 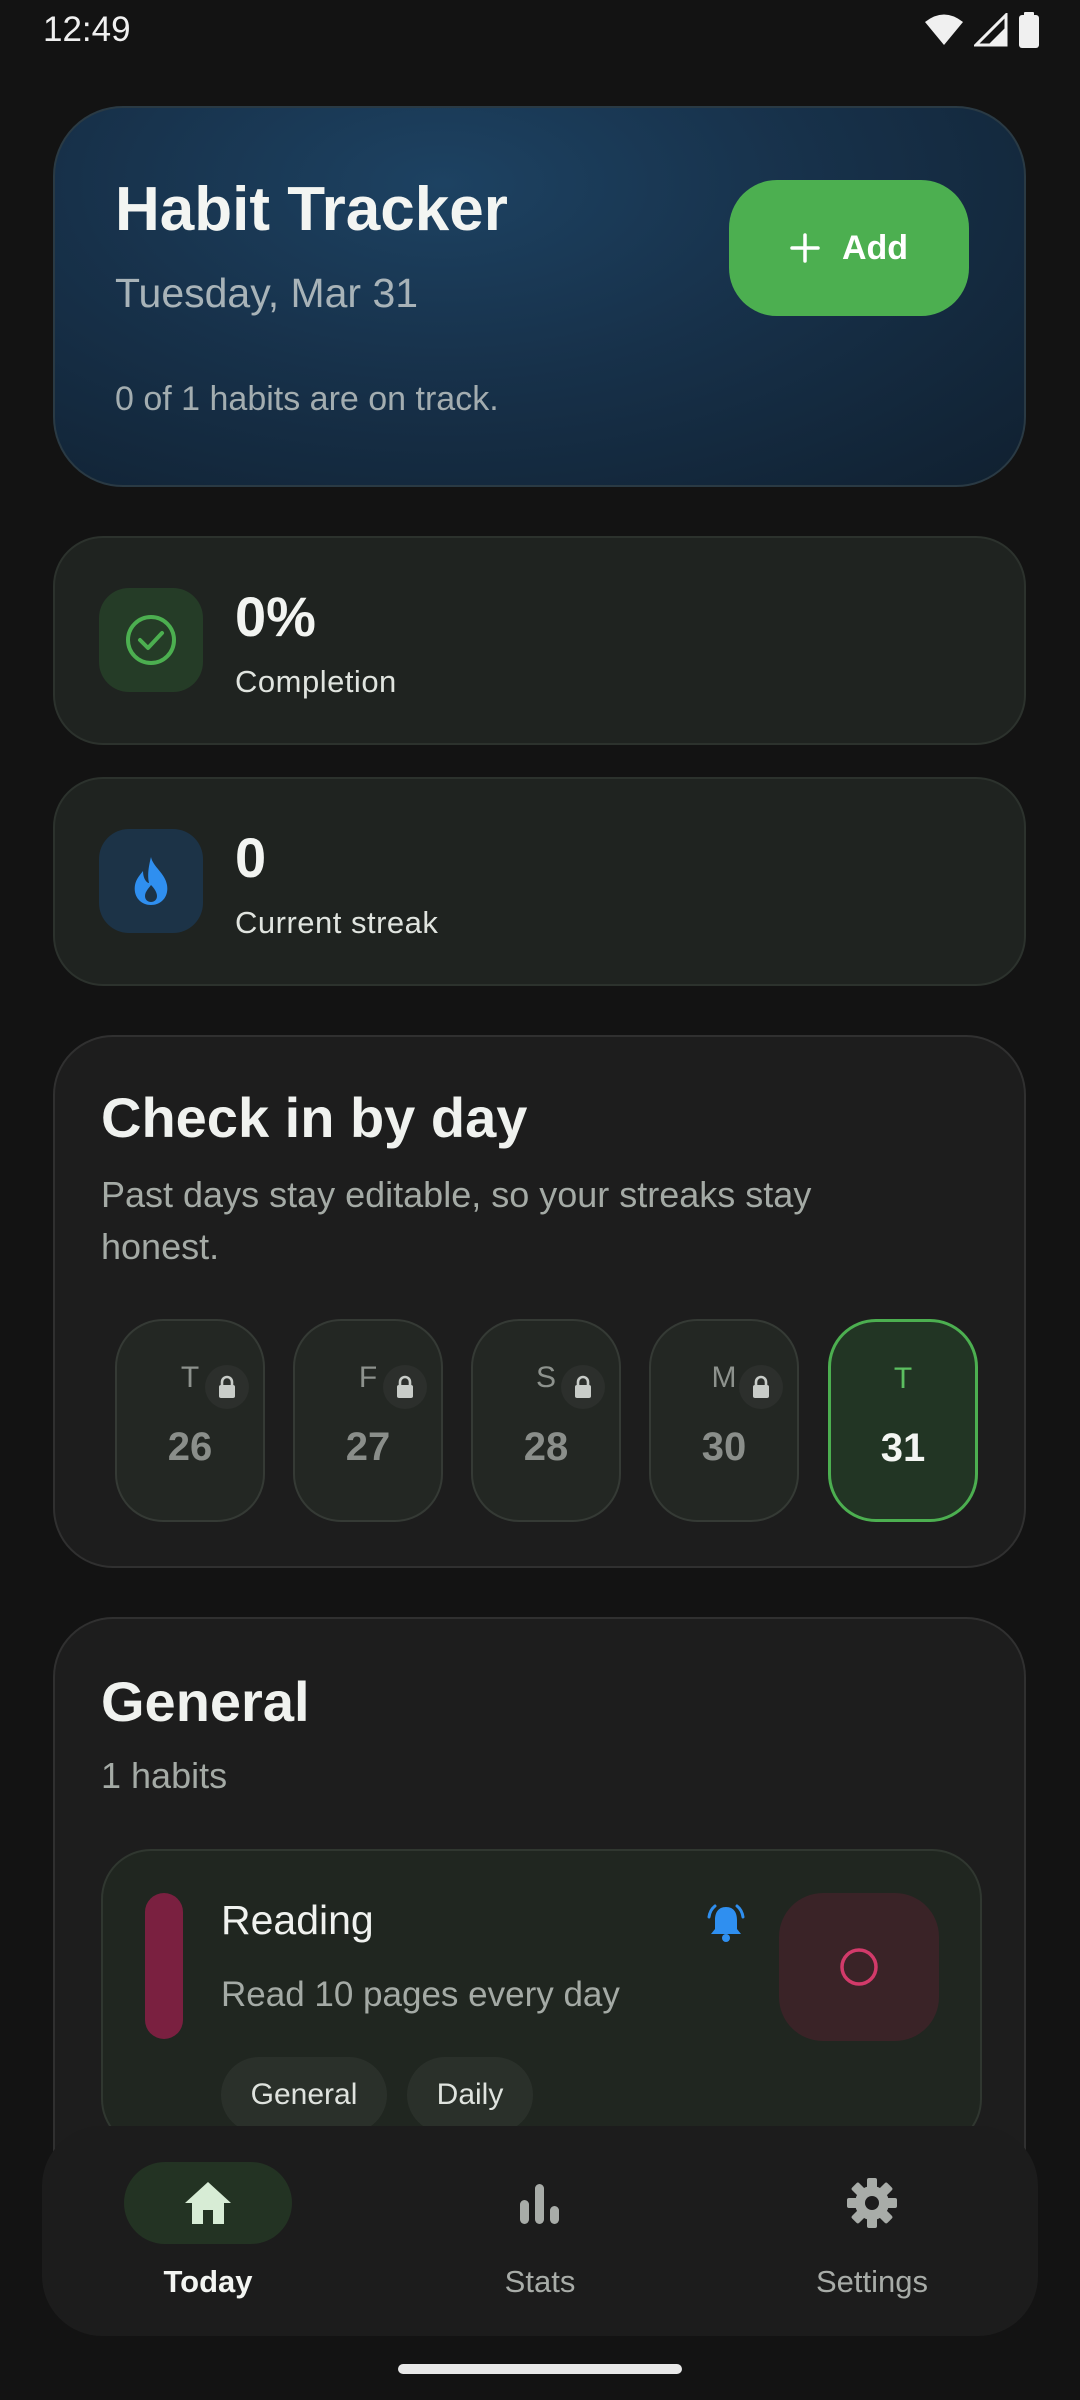 What do you see at coordinates (546, 1420) in the screenshot?
I see `day-pill-28: S 28` at bounding box center [546, 1420].